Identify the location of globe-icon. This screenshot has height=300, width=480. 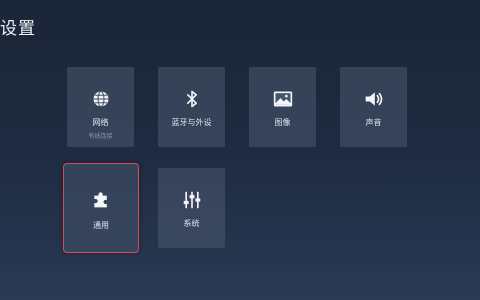
(101, 99).